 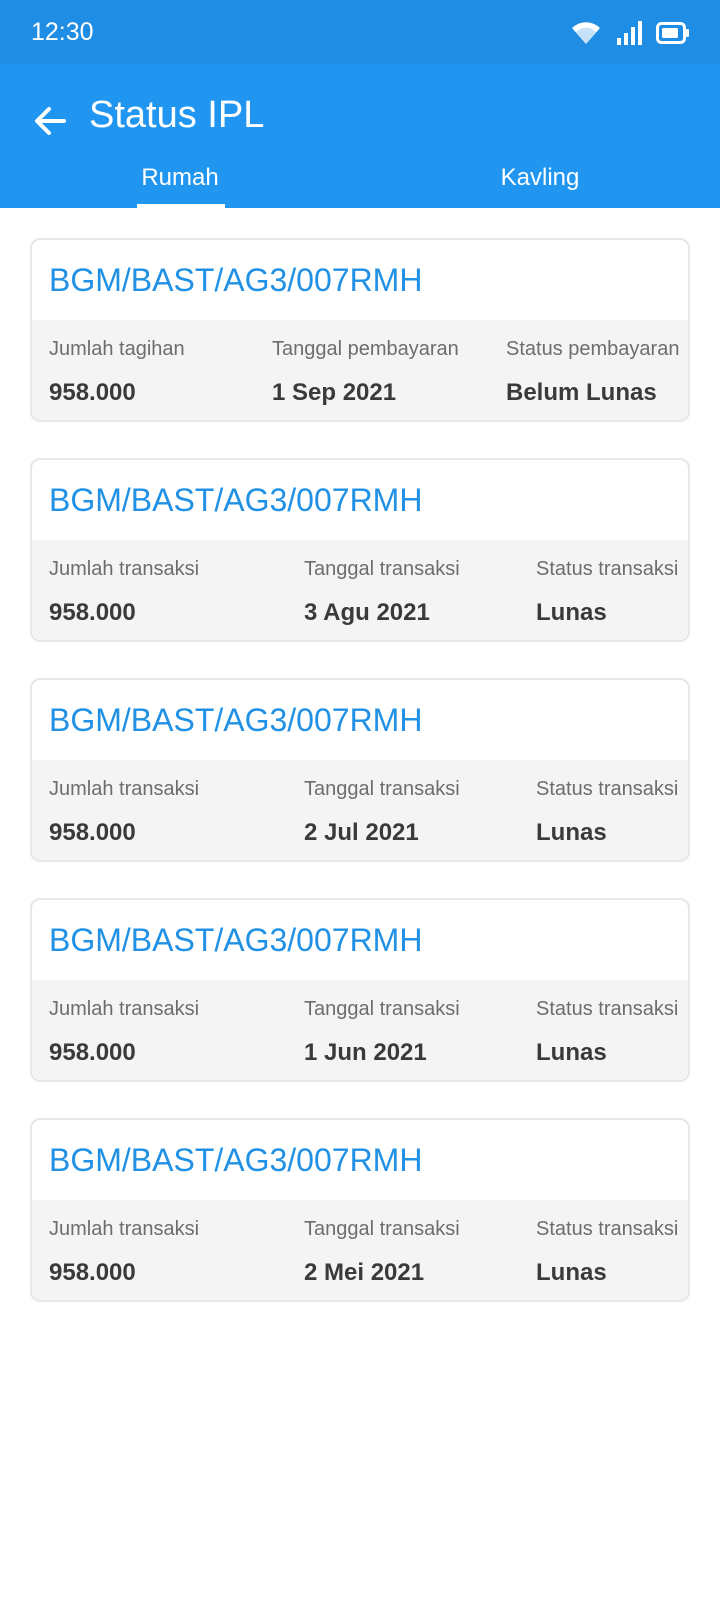 What do you see at coordinates (181, 206) in the screenshot?
I see `tab-indicator` at bounding box center [181, 206].